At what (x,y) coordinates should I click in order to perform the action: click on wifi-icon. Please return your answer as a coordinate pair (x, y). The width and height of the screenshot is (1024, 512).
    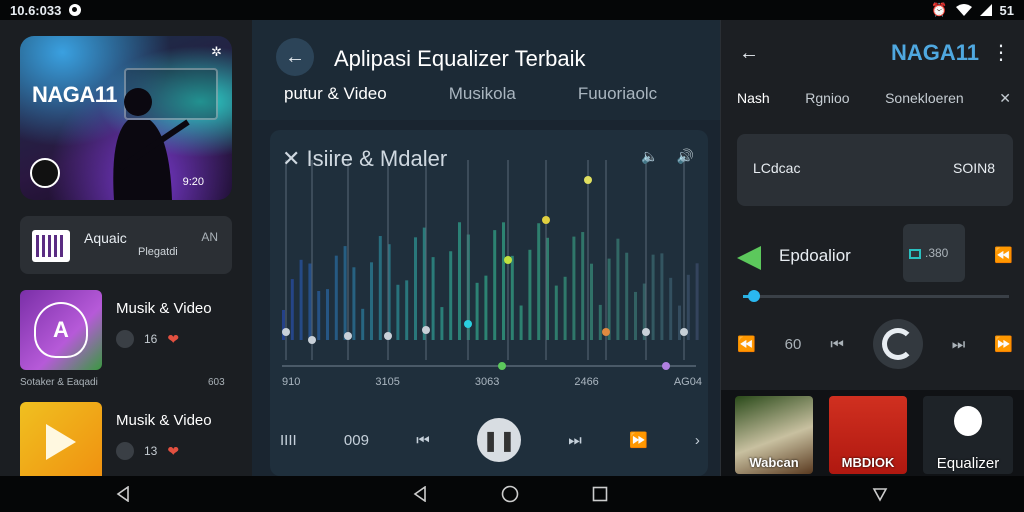
    Looking at the image, I should click on (963, 10).